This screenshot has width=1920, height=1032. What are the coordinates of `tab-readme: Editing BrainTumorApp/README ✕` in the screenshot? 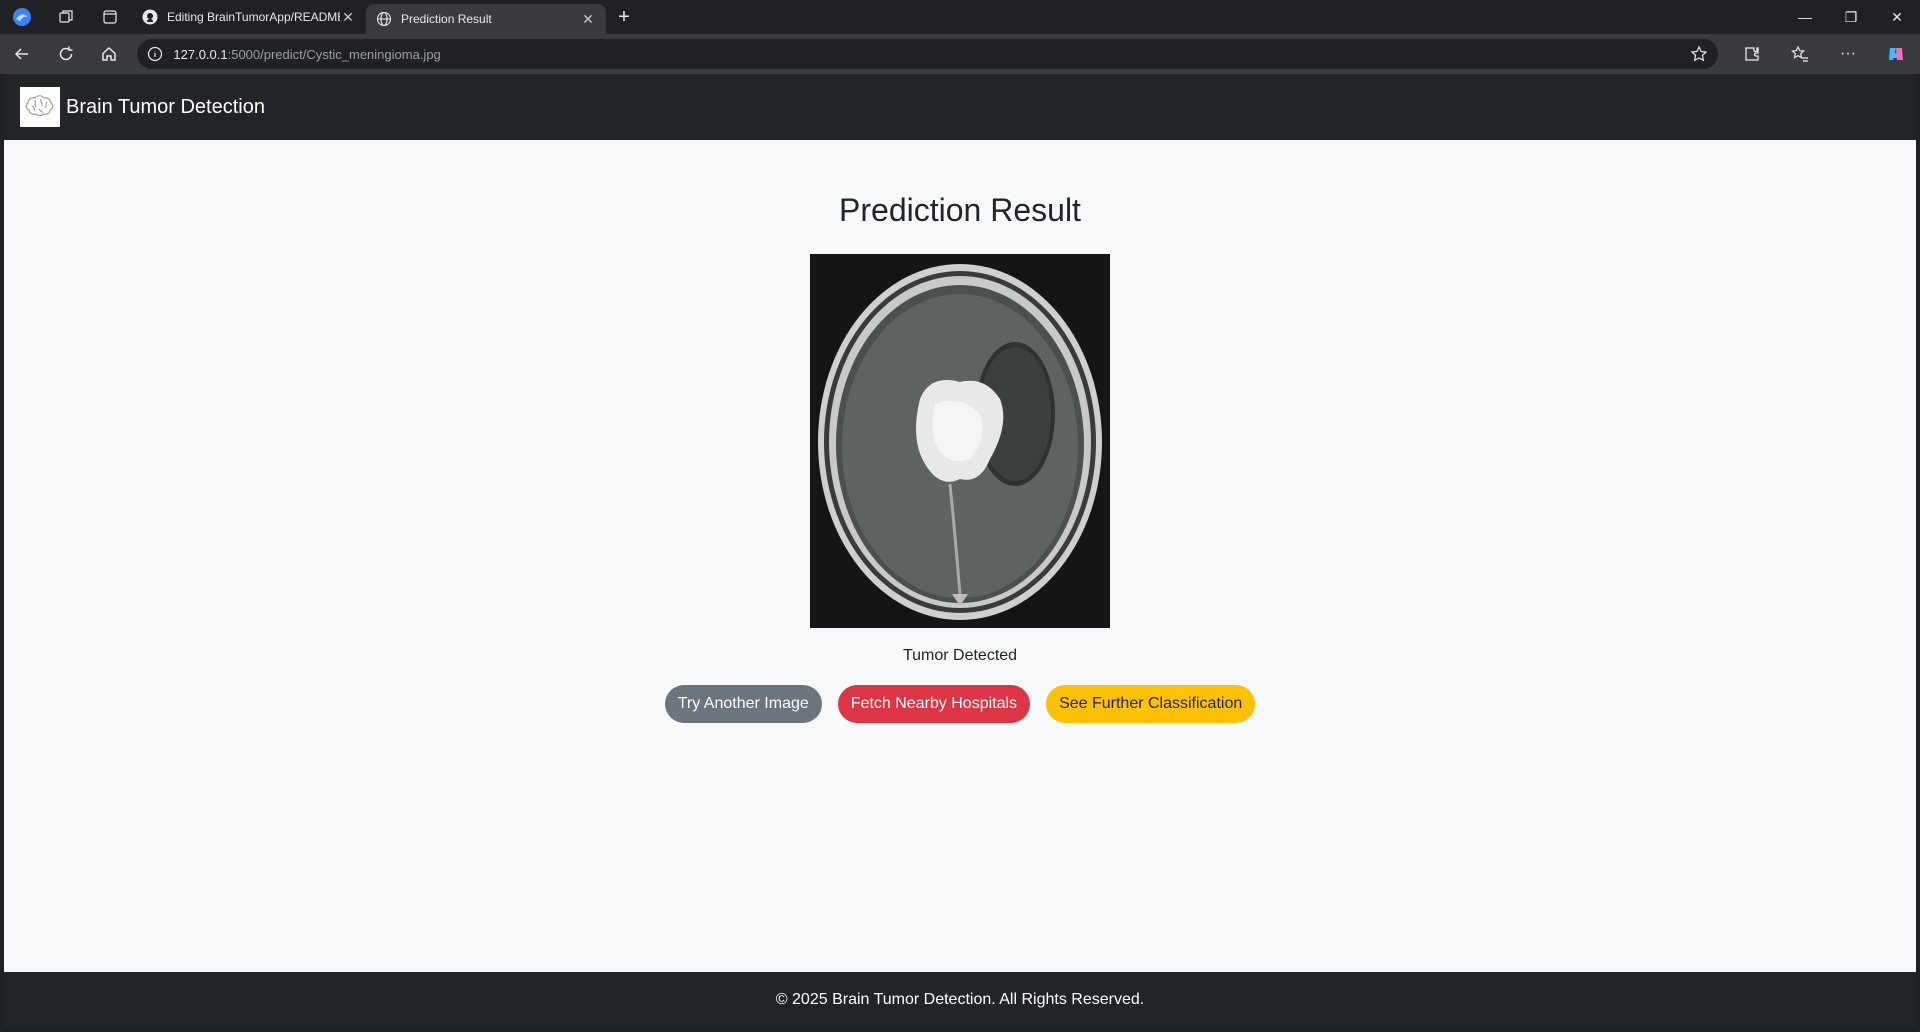 It's located at (249, 17).